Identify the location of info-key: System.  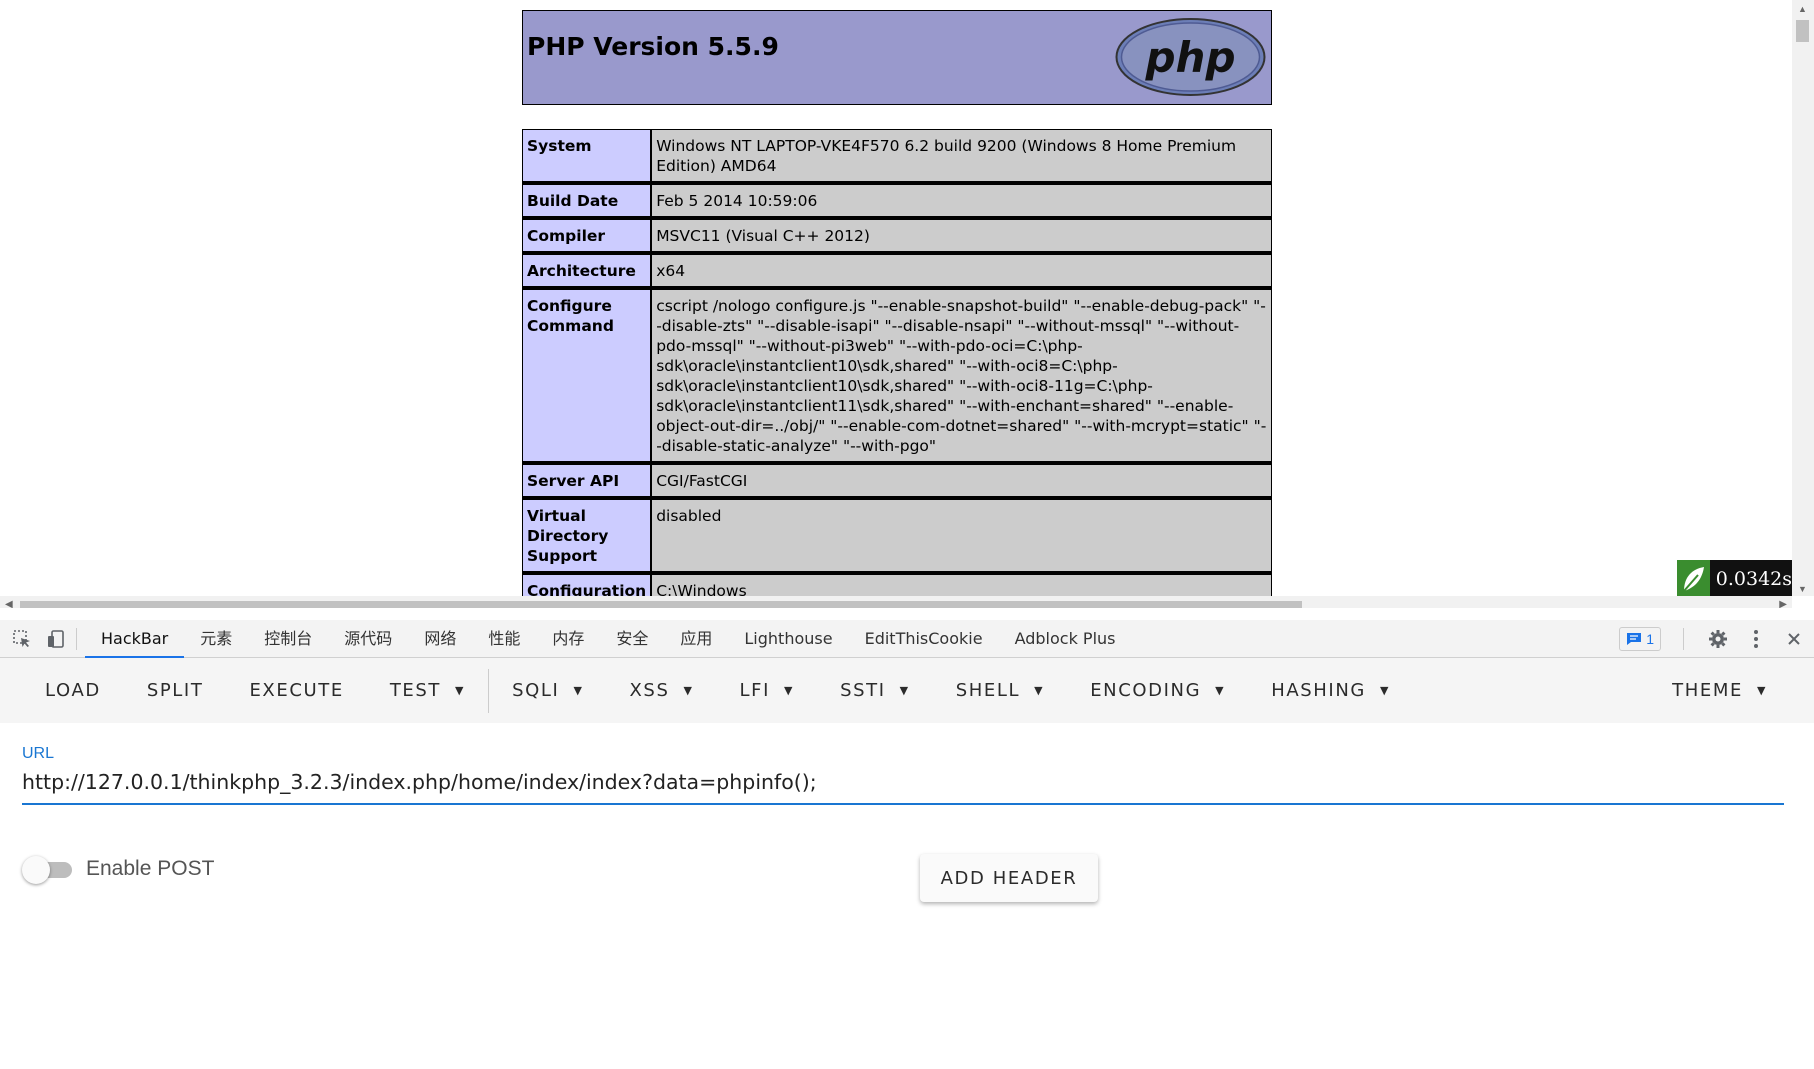
(587, 155).